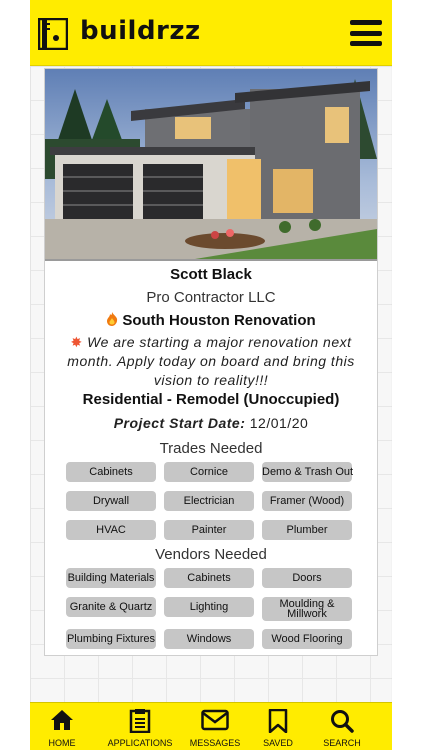 This screenshot has height=750, width=422. I want to click on applications-icon, so click(140, 721).